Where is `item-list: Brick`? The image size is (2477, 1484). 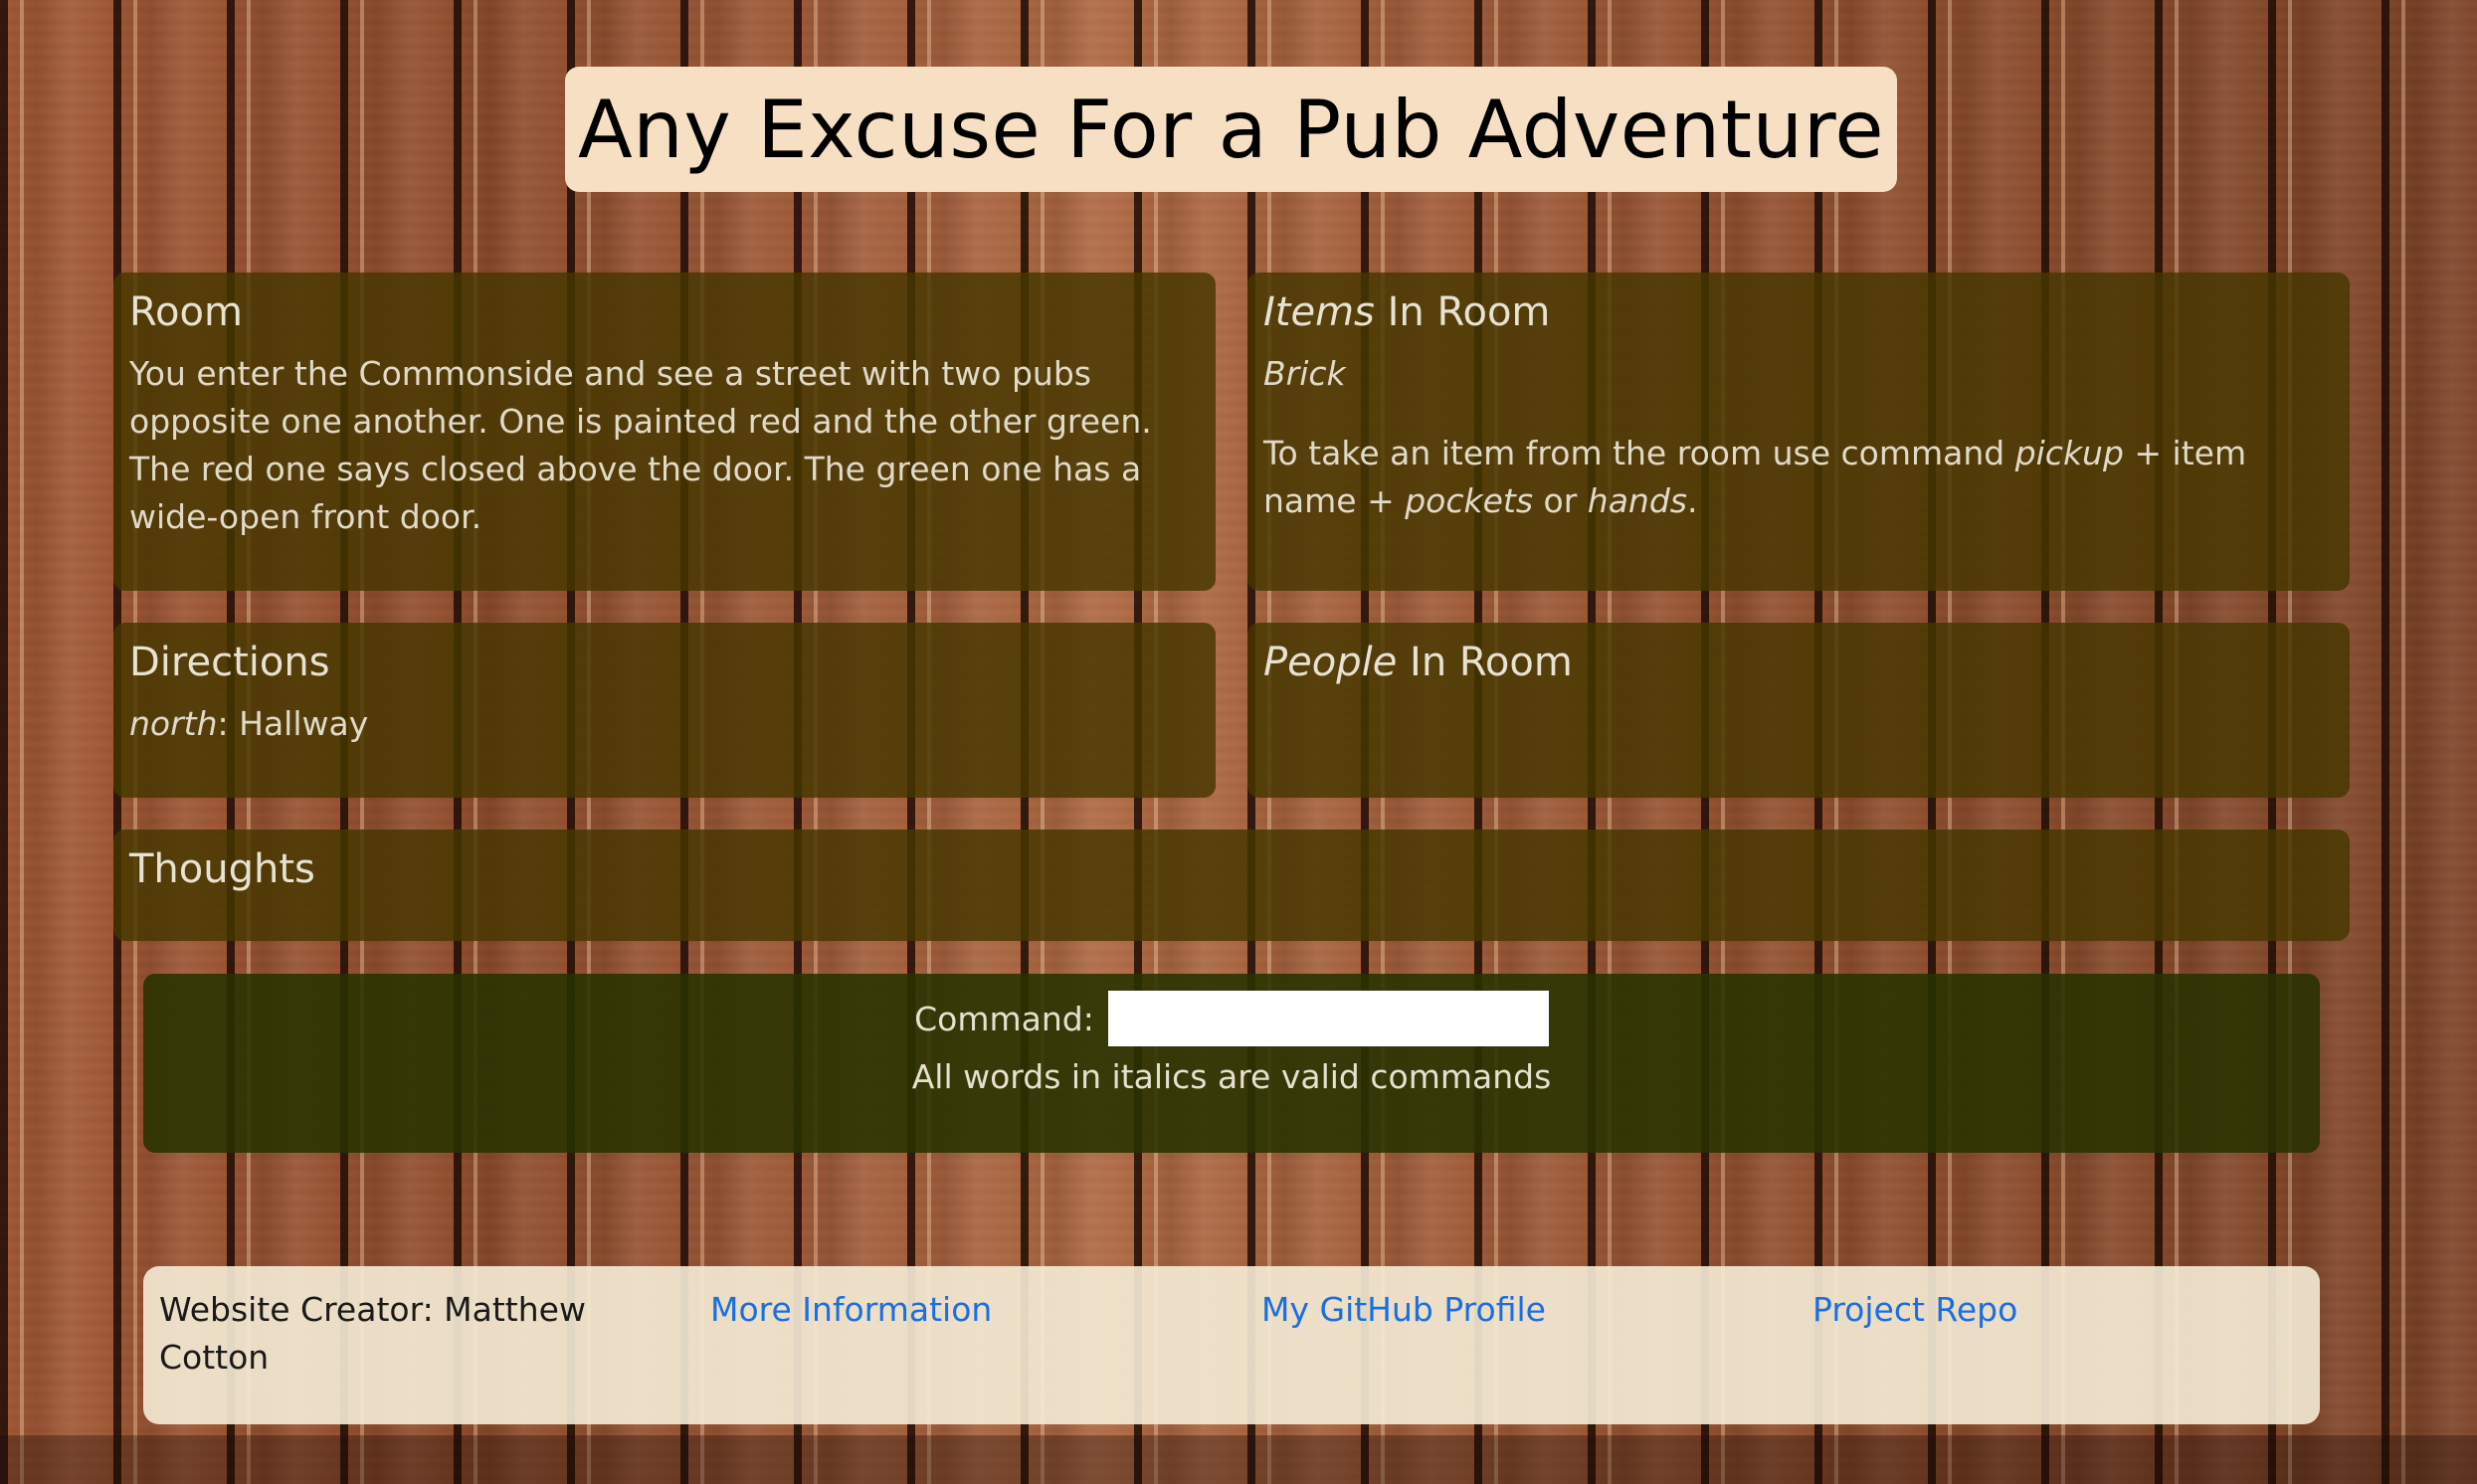 item-list: Brick is located at coordinates (1798, 374).